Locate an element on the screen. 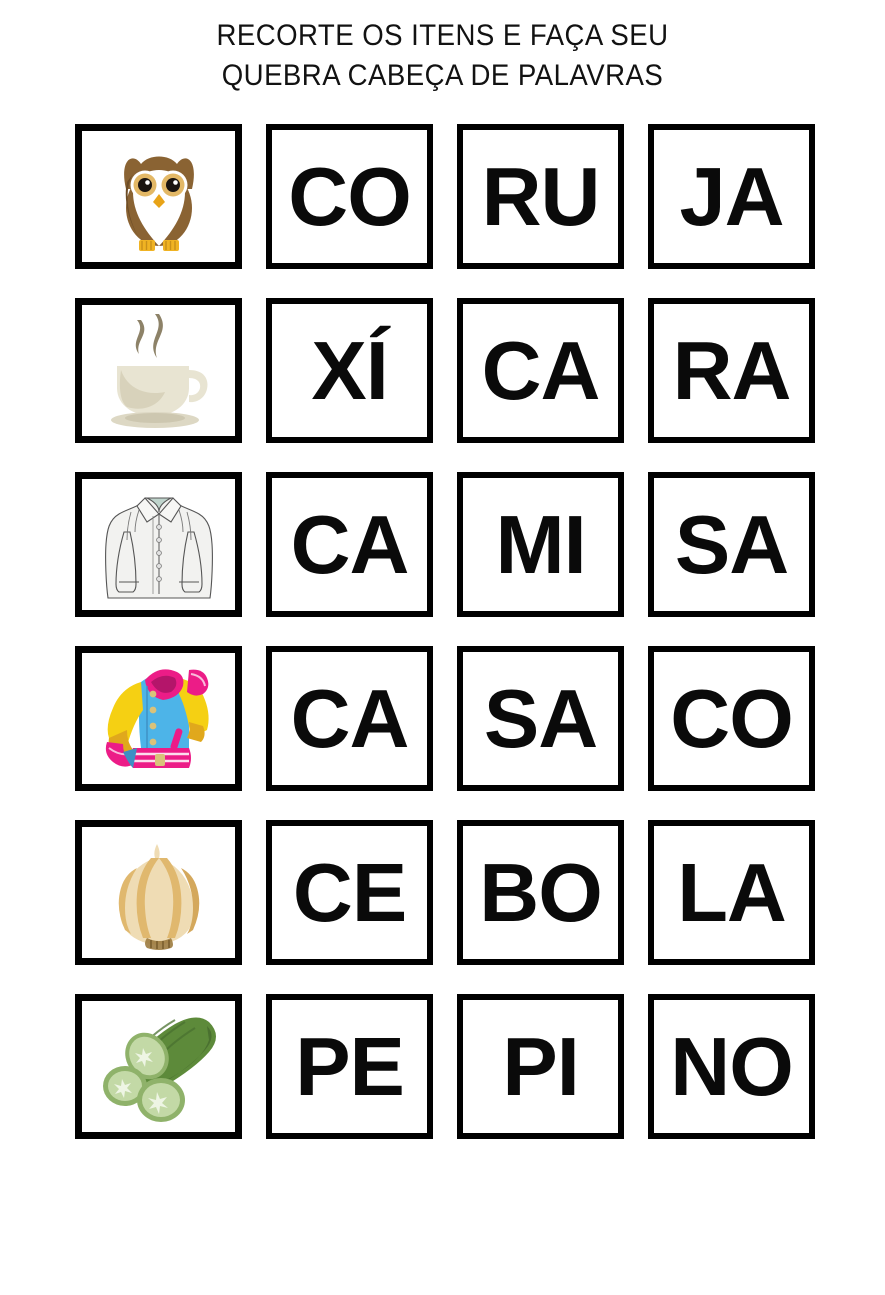 The image size is (885, 1295). syllable-text: LA is located at coordinates (732, 892).